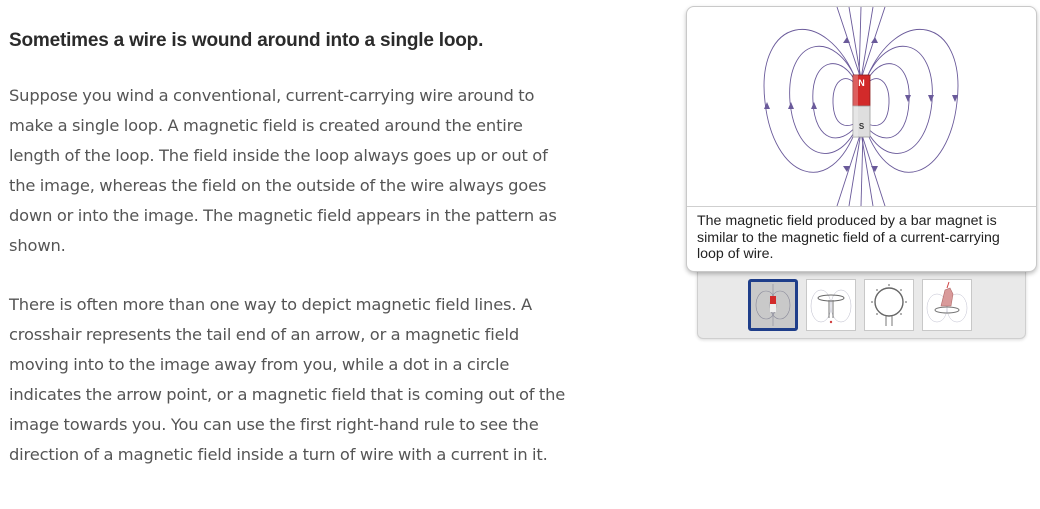 This screenshot has height=509, width=1040. I want to click on bar-magnet-field-image: N S, so click(861, 107).